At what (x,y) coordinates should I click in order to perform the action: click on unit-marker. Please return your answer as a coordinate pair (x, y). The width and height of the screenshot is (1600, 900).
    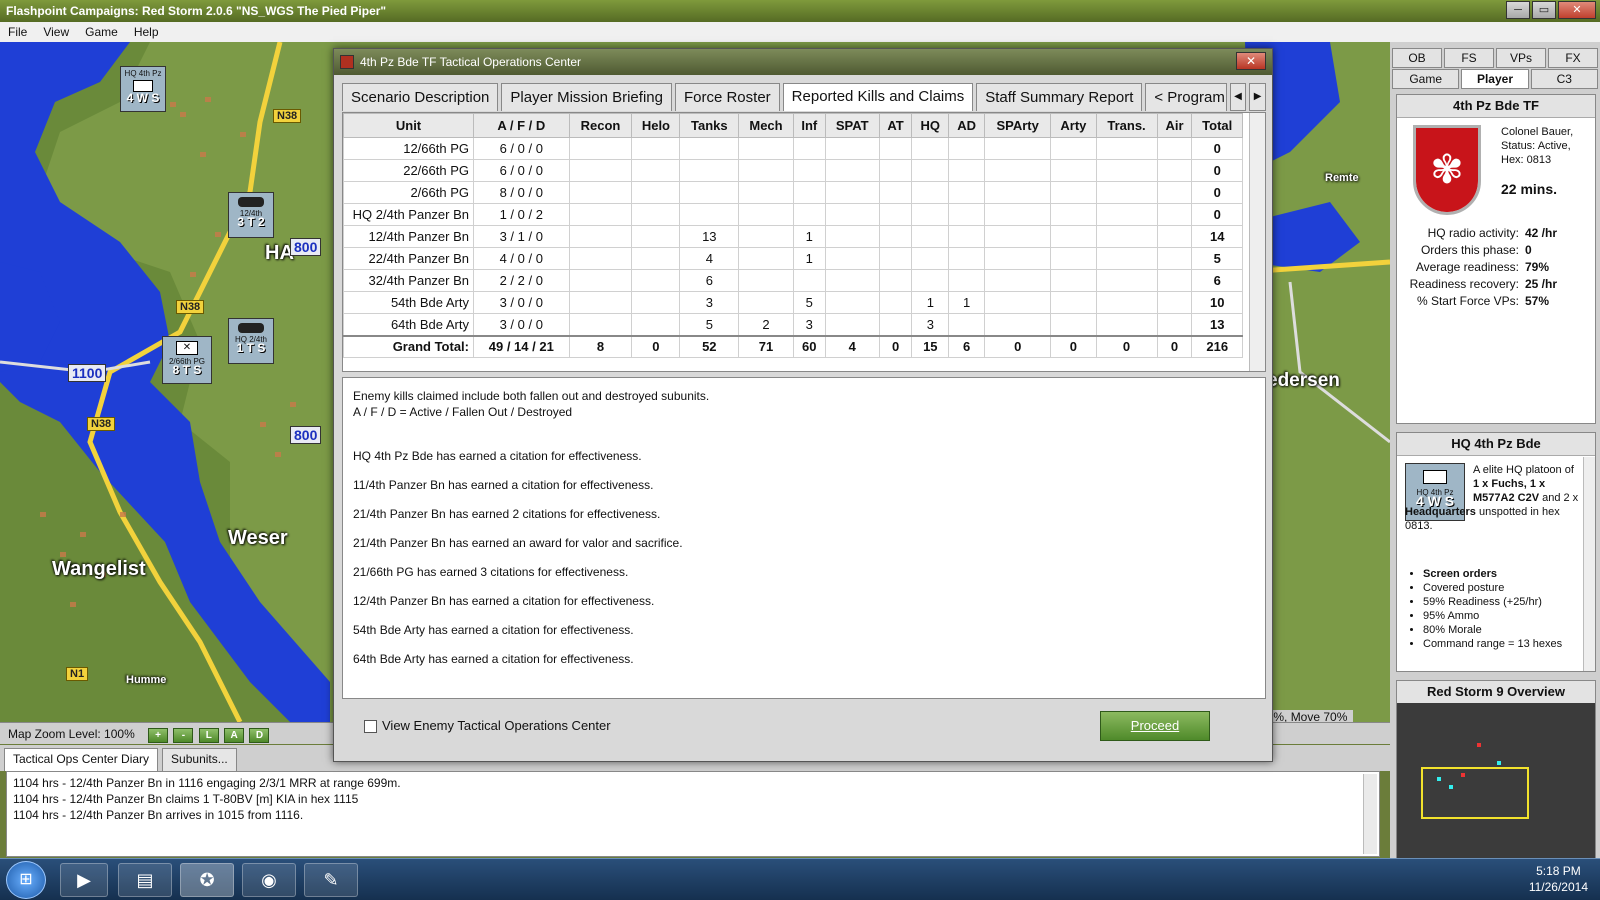
    Looking at the image, I should click on (1499, 763).